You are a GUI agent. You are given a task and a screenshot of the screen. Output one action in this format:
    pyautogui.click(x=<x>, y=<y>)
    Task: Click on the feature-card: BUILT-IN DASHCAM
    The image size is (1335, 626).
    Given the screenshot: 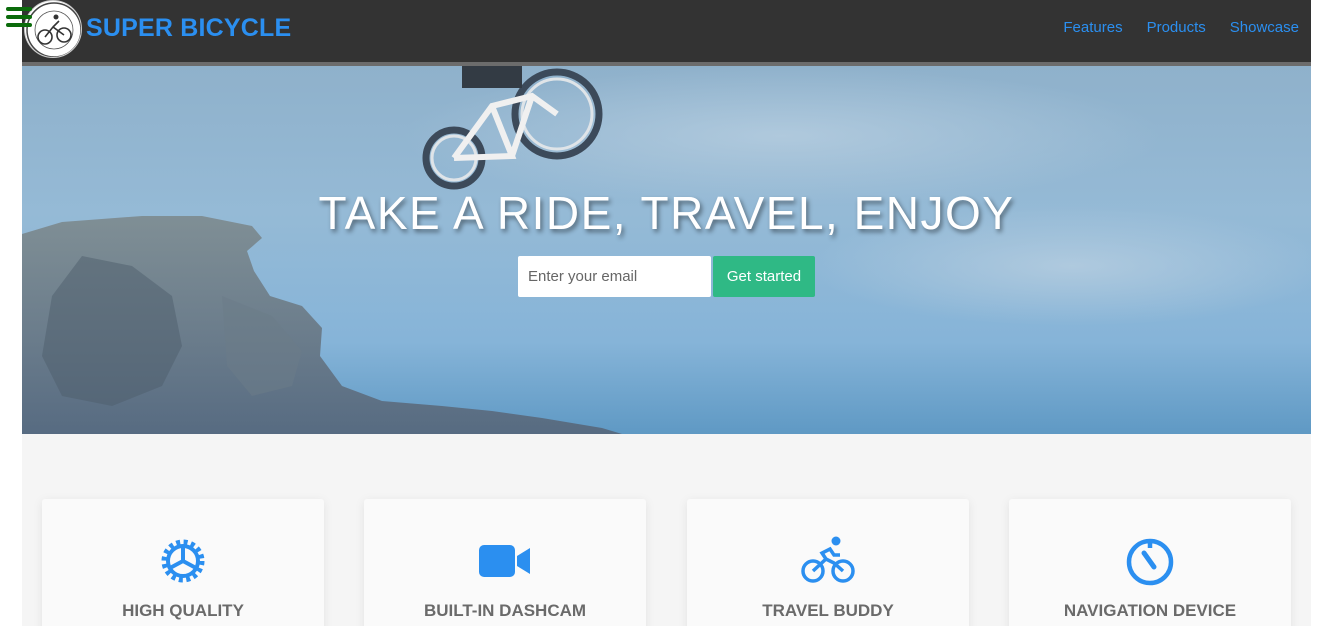 What is the action you would take?
    pyautogui.click(x=505, y=562)
    